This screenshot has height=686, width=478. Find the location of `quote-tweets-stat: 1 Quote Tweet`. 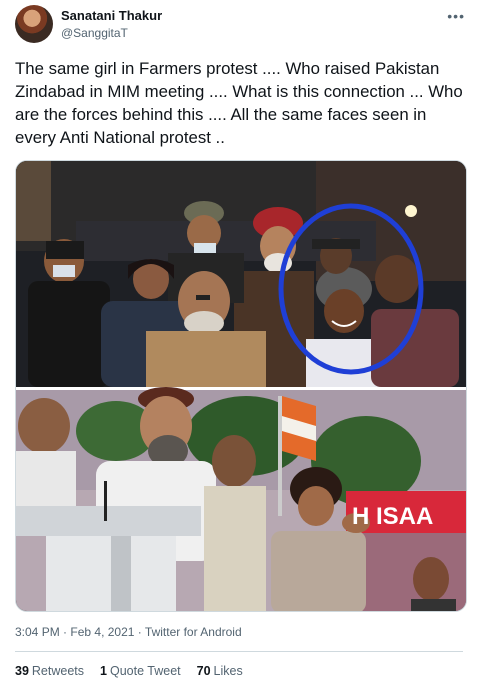

quote-tweets-stat: 1 Quote Tweet is located at coordinates (140, 671).